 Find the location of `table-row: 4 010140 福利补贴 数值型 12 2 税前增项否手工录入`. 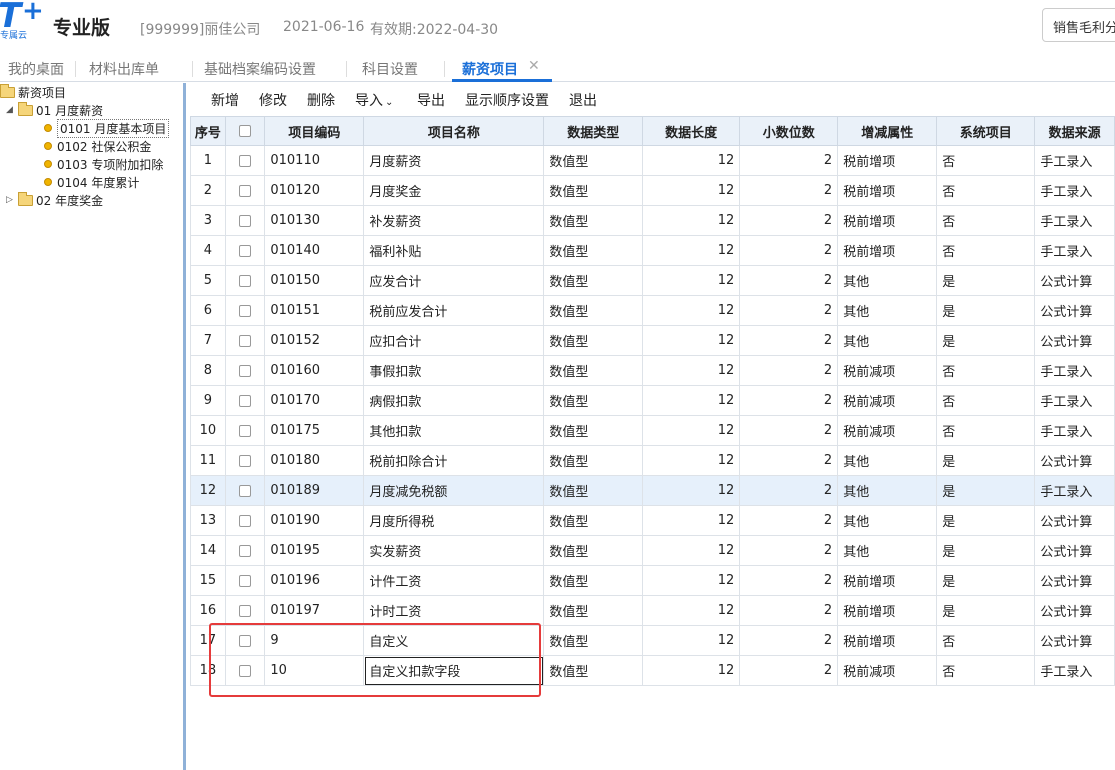

table-row: 4 010140 福利补贴 数值型 12 2 税前增项否手工录入 is located at coordinates (652, 250).